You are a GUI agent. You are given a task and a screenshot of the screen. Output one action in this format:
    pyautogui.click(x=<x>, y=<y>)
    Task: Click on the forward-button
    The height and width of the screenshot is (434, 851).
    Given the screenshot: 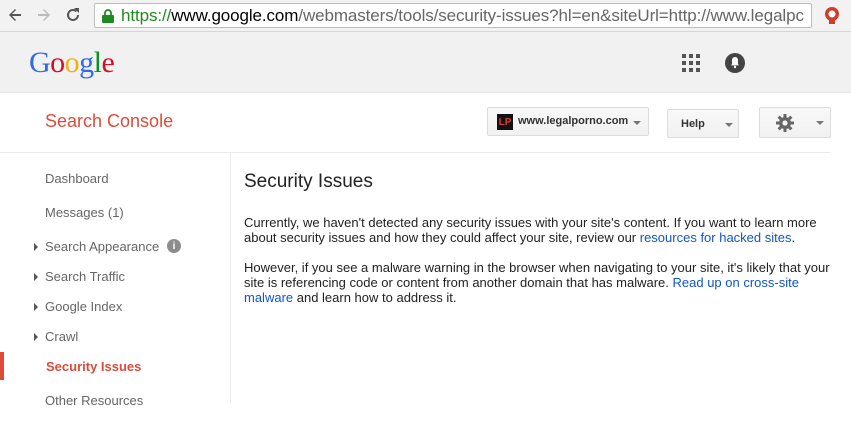 What is the action you would take?
    pyautogui.click(x=44, y=15)
    